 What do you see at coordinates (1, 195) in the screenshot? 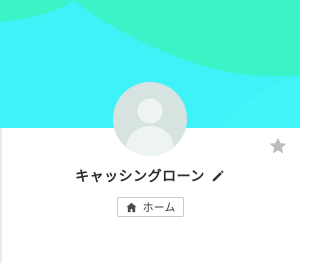
I see `left-divider` at bounding box center [1, 195].